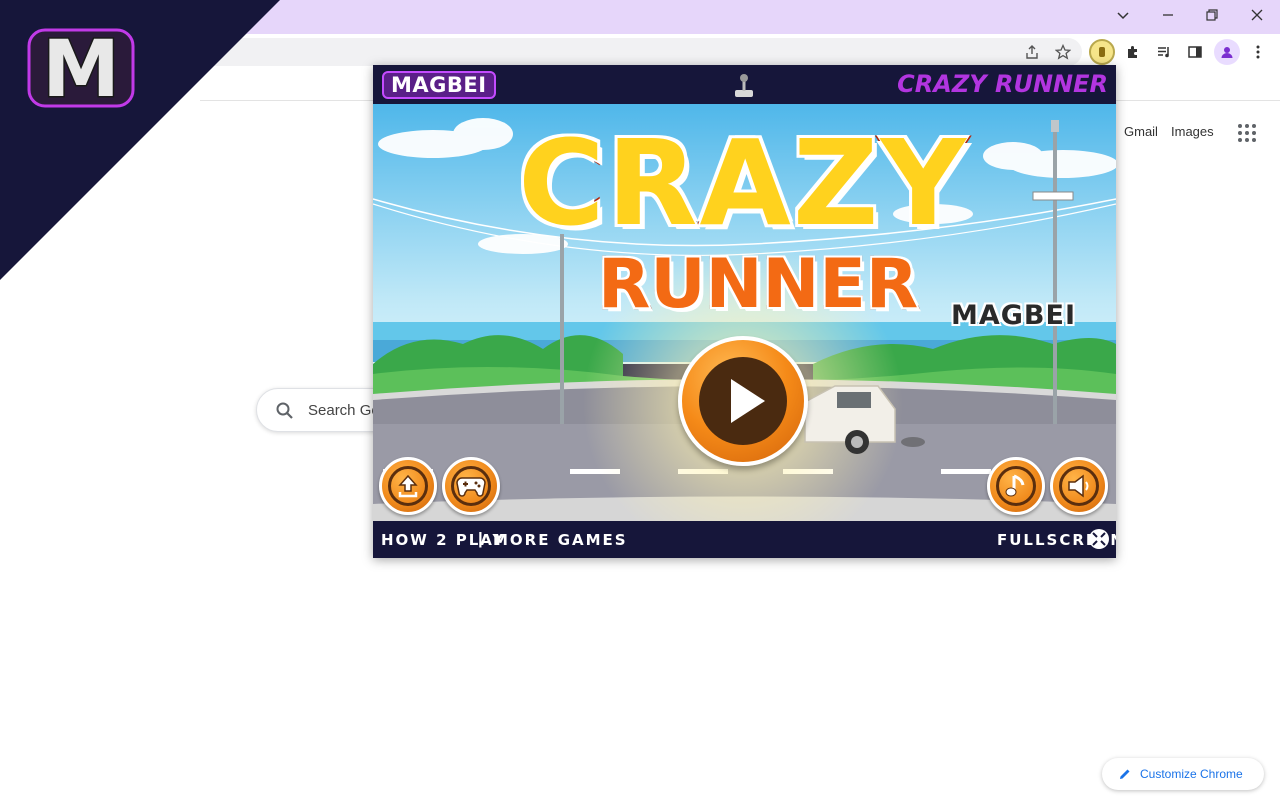 The width and height of the screenshot is (1280, 800). Describe the element at coordinates (744, 539) in the screenshot. I see `game-footer: HOW 2 PLAY | MORE GAMES FULLSCREEN` at that location.